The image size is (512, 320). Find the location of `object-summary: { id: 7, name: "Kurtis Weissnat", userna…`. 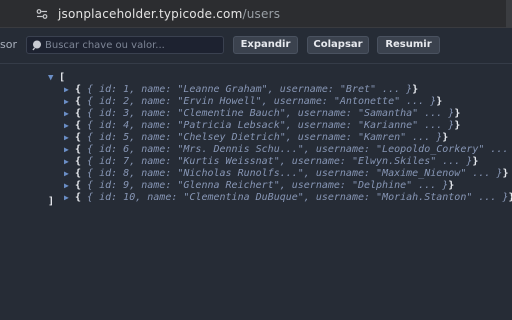

object-summary: { id: 7, name: "Kurtis Weissnat", userna… is located at coordinates (277, 161).